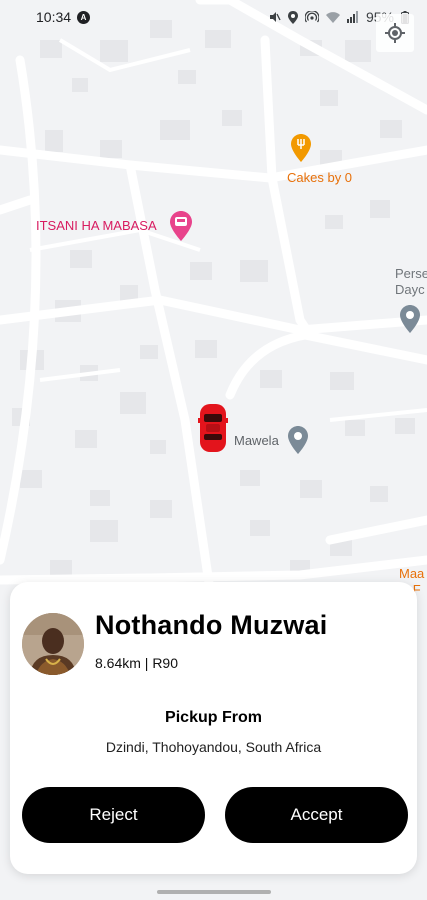 This screenshot has height=900, width=427. Describe the element at coordinates (311, 17) in the screenshot. I see `hotspot-icon` at that location.